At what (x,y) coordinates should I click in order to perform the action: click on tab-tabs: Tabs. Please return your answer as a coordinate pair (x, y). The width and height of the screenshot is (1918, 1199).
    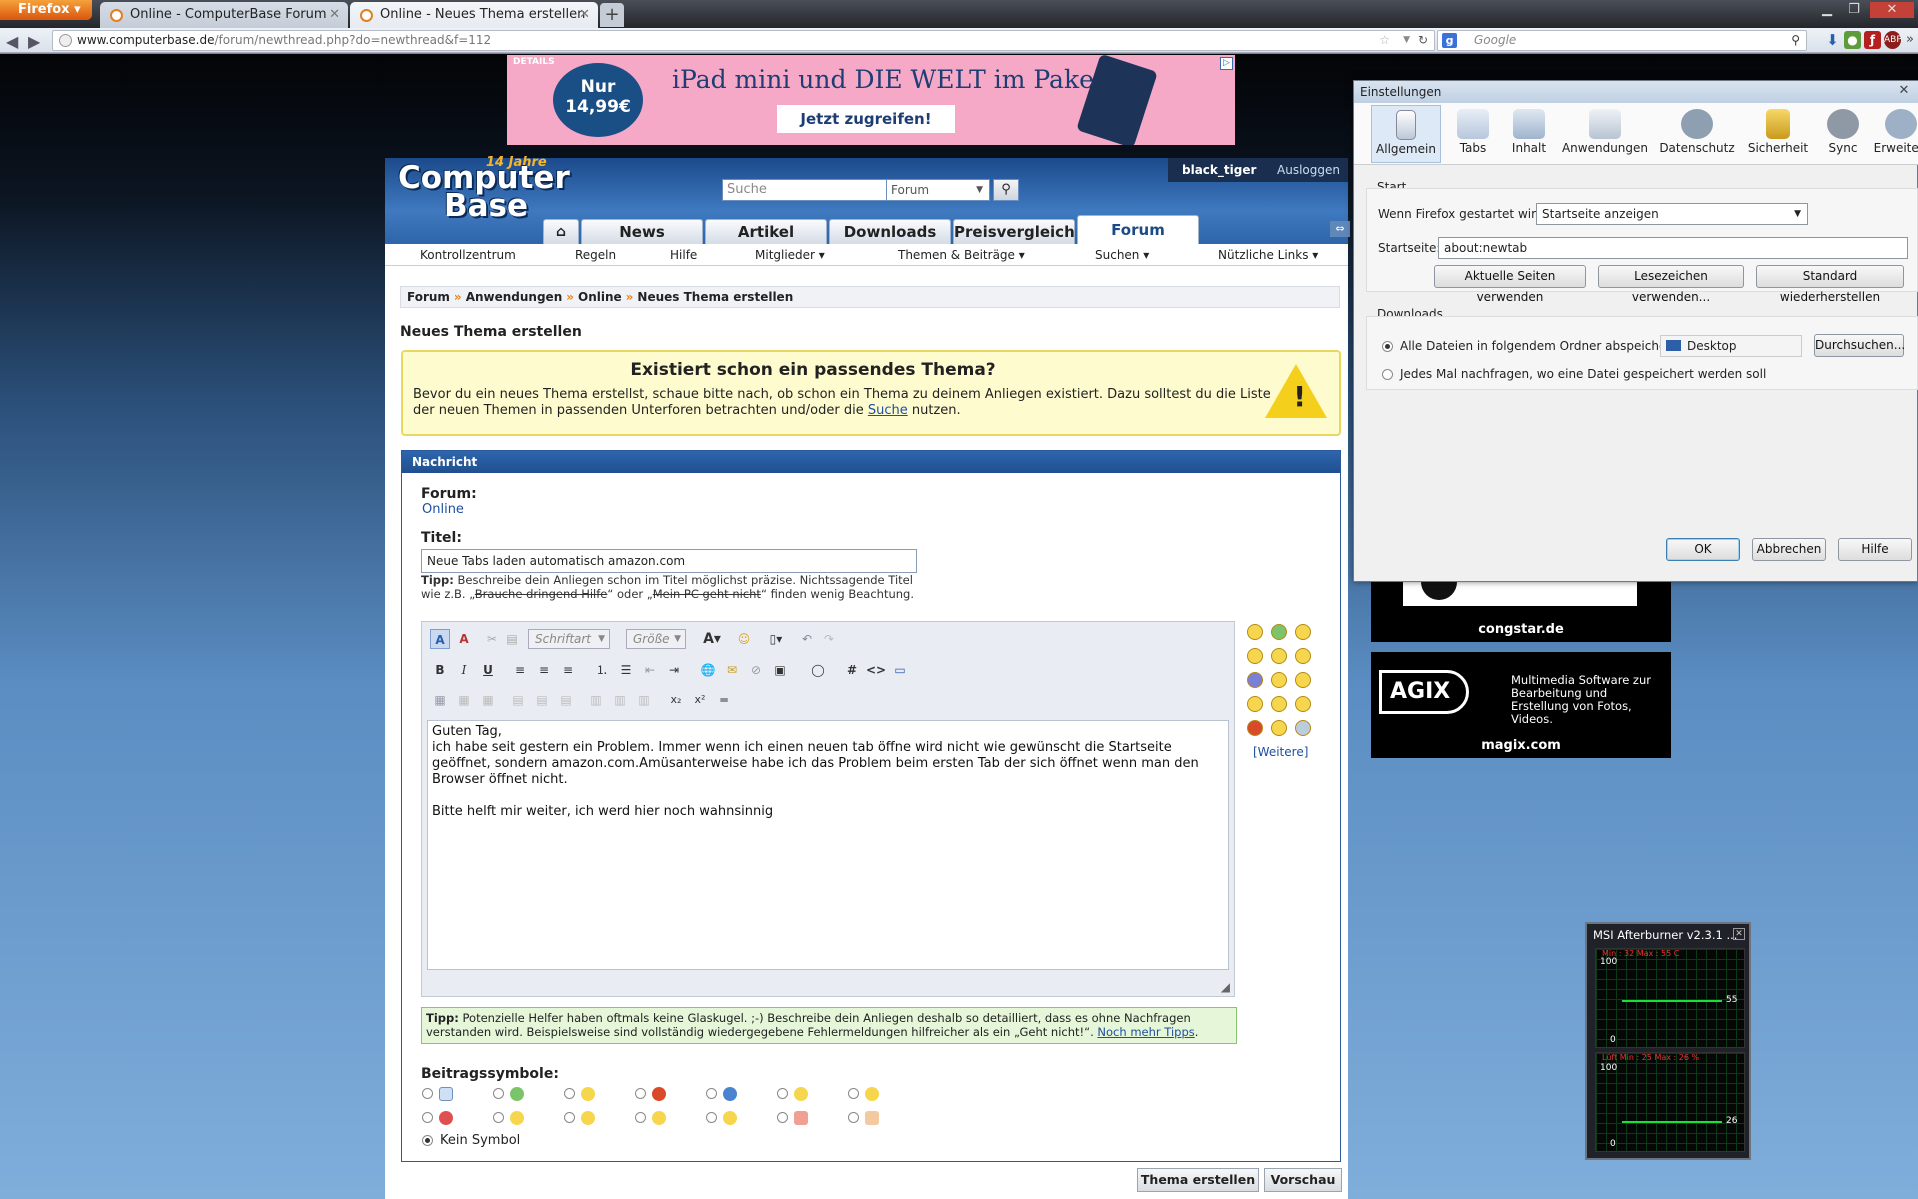
    Looking at the image, I should click on (1473, 134).